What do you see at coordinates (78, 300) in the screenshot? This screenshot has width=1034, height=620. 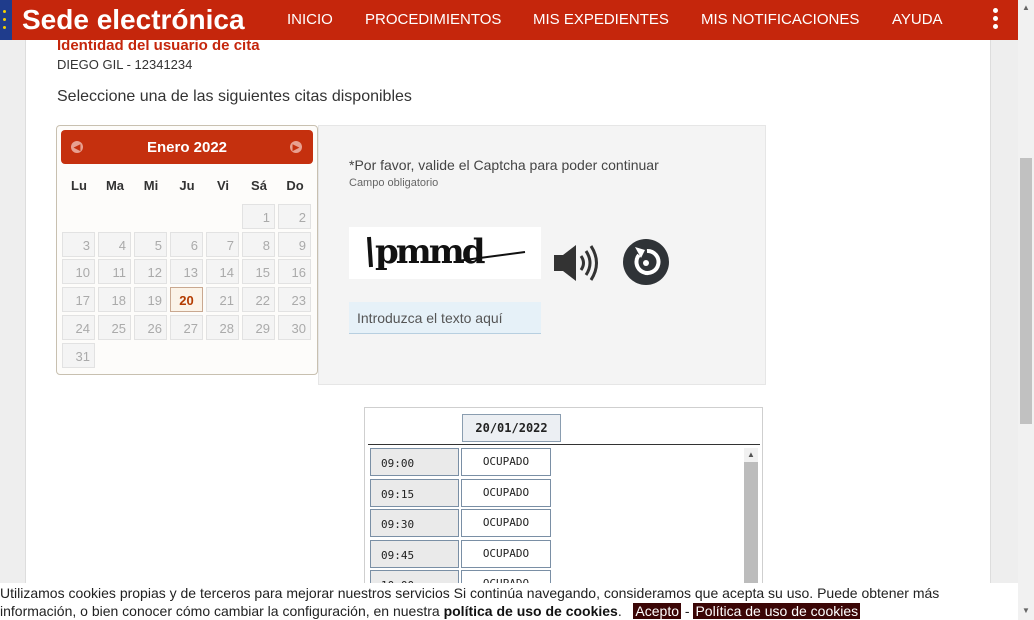 I see `calendar-day: 17` at bounding box center [78, 300].